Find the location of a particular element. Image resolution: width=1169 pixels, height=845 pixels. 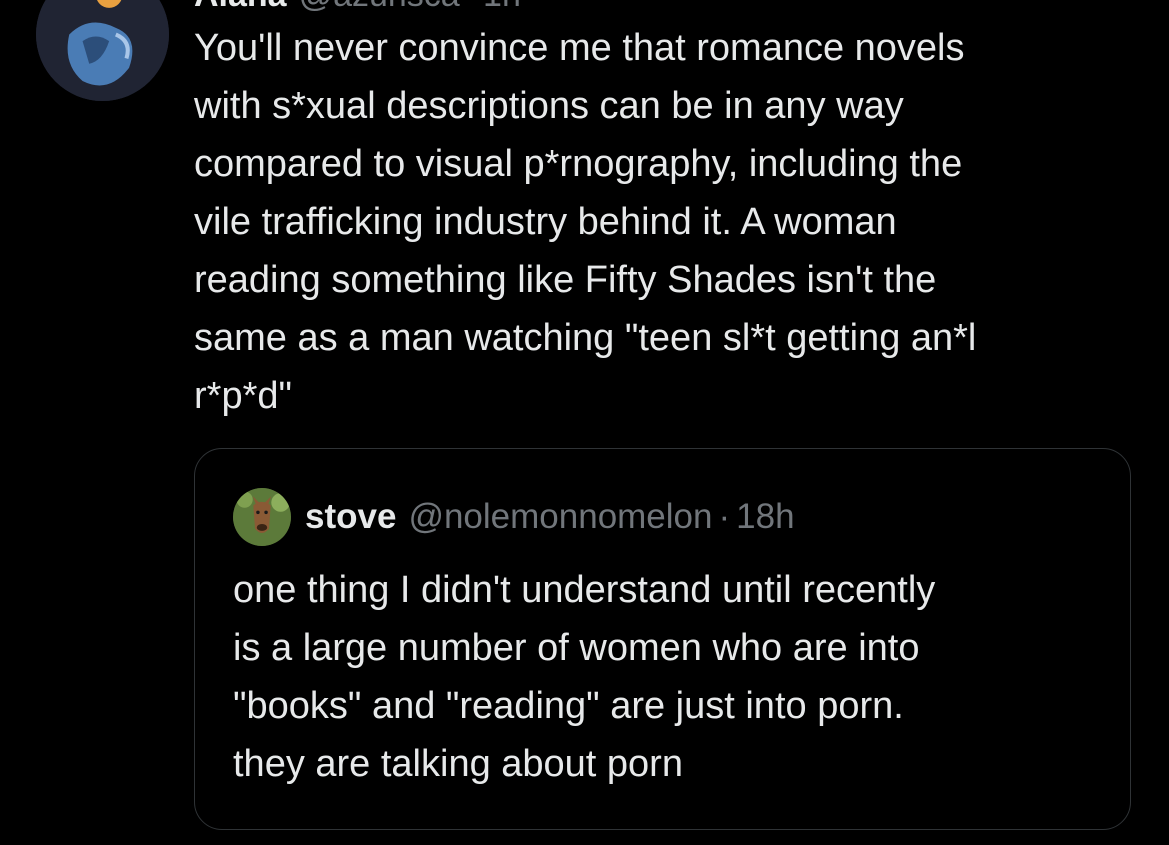

author-name: Alana is located at coordinates (240, 7).